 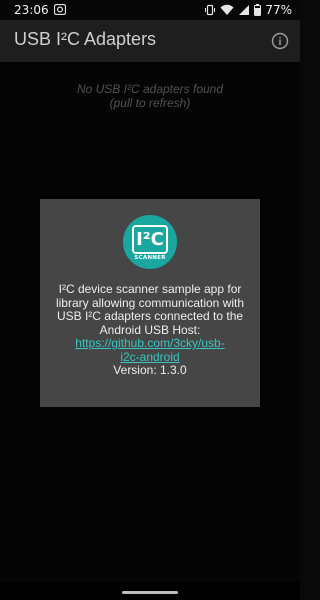 I want to click on home-handle, so click(x=150, y=592).